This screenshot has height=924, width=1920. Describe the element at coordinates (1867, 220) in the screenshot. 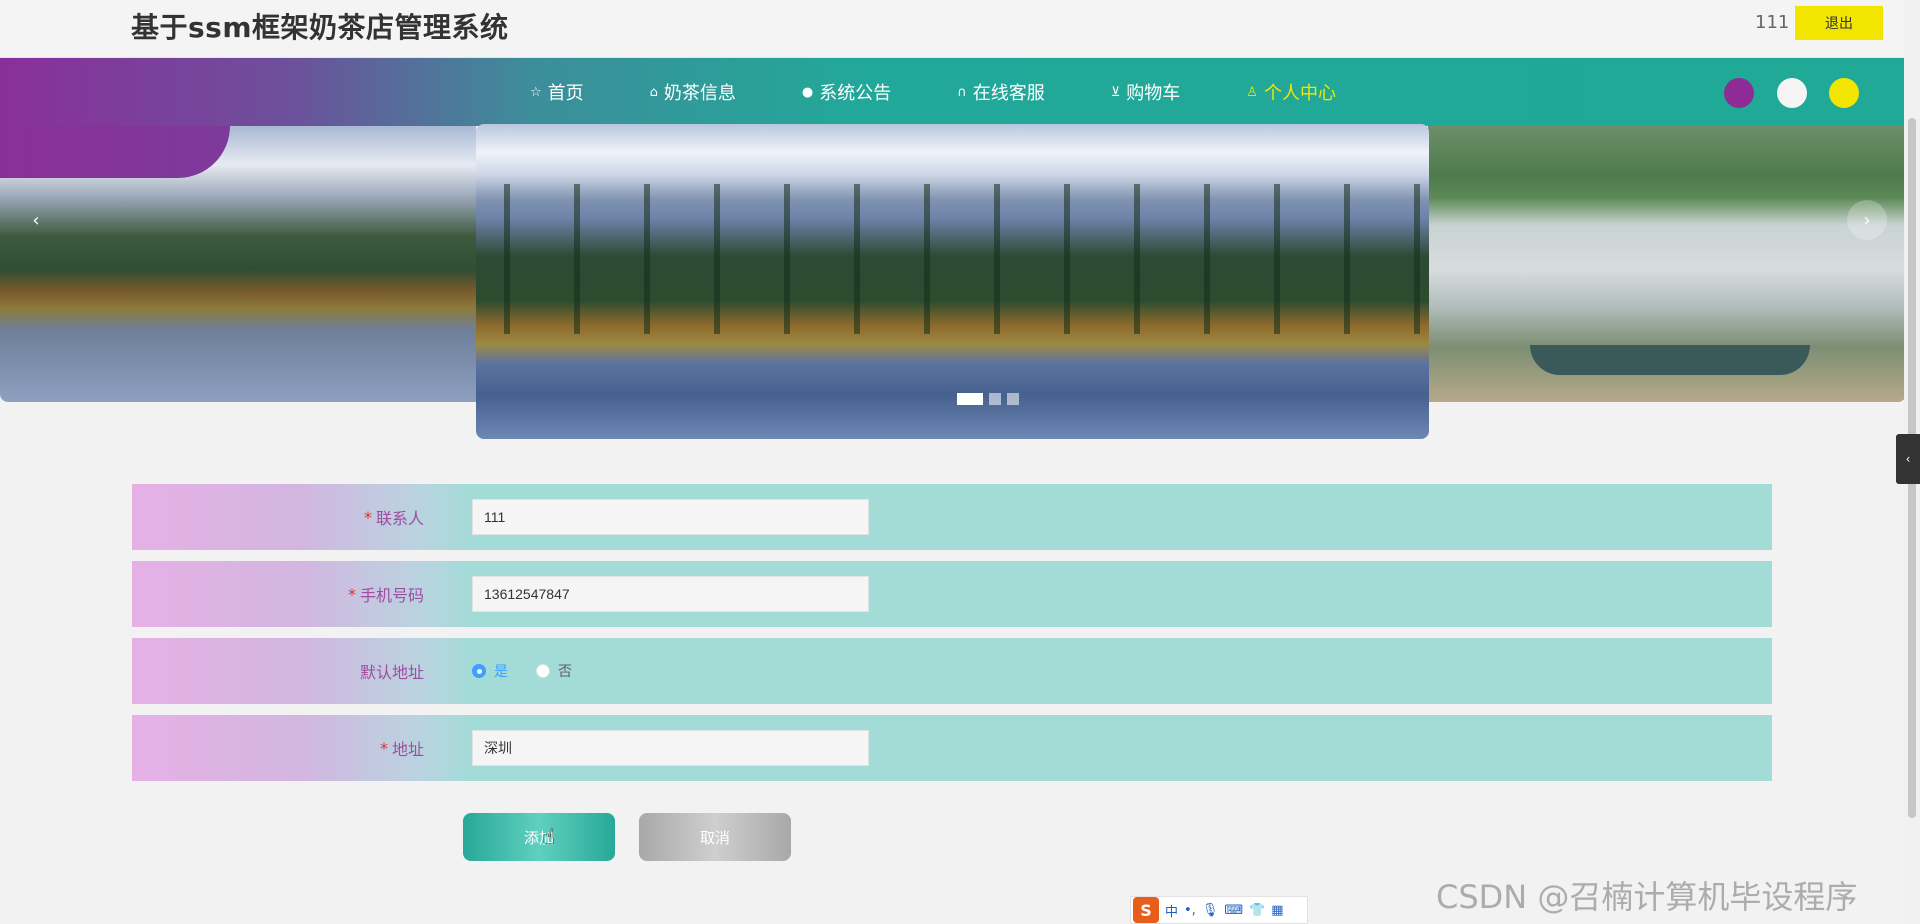

I see `carousel-next-arrow: ›` at that location.